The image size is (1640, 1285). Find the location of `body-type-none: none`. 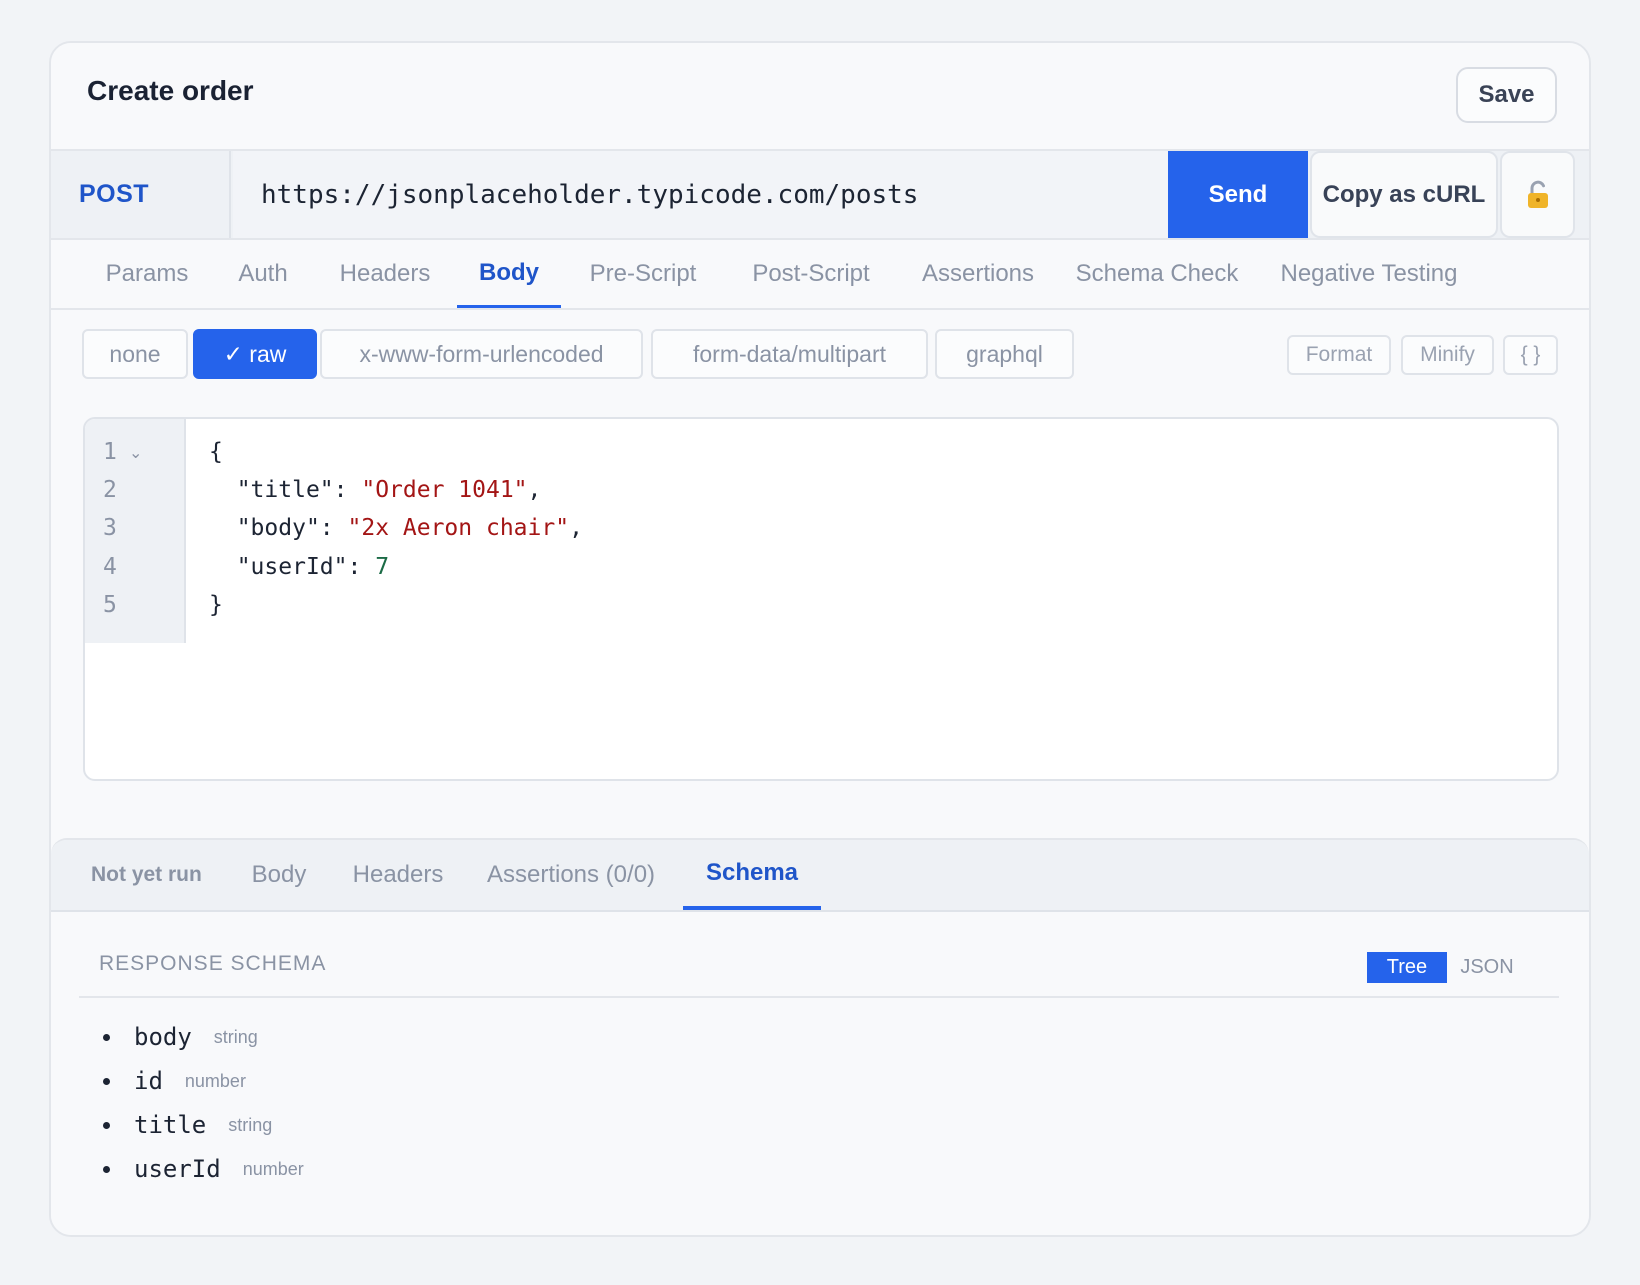

body-type-none: none is located at coordinates (135, 354).